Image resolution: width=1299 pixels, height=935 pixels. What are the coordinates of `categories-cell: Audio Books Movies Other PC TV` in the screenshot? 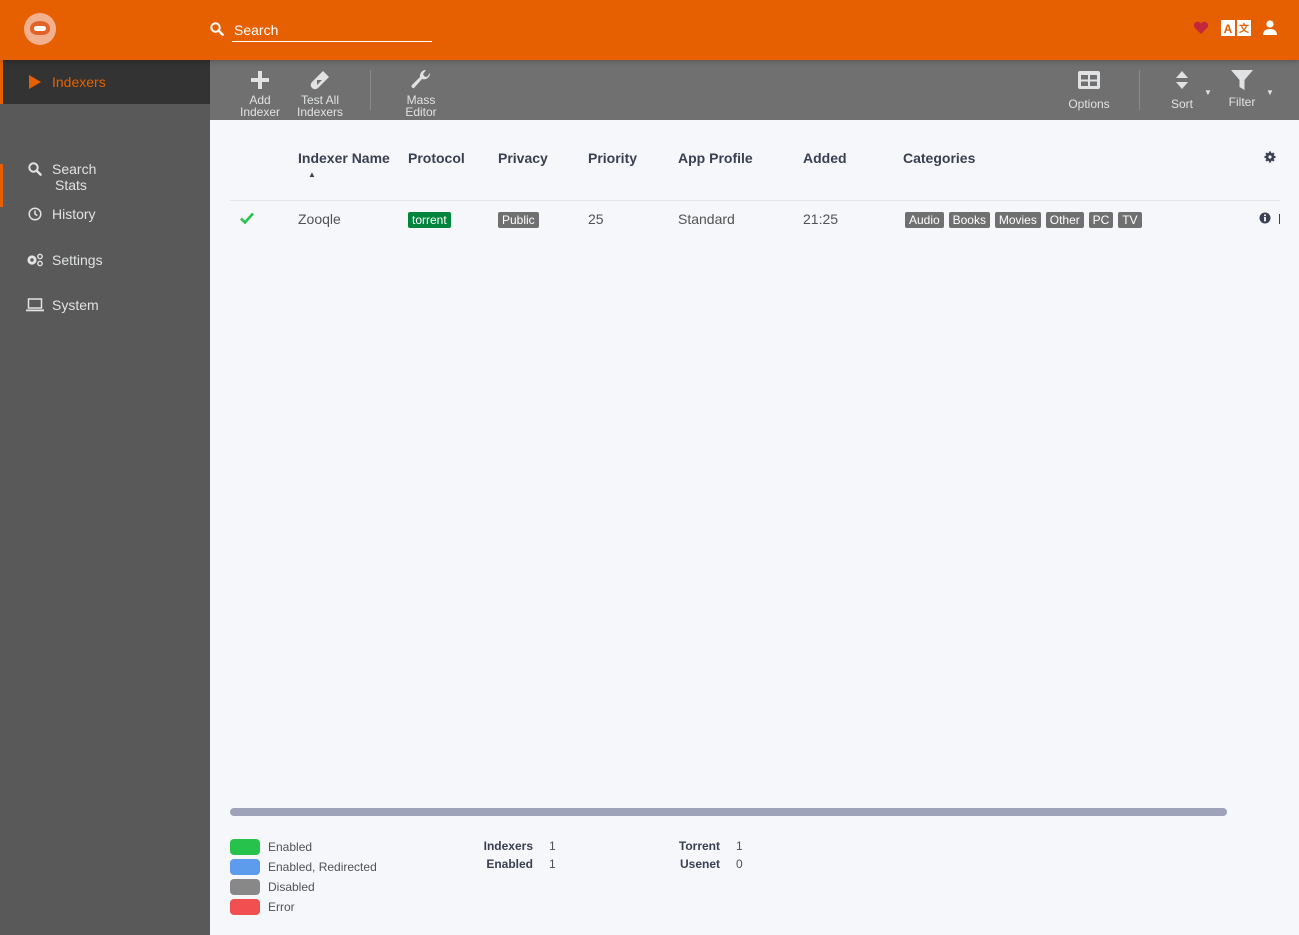 It's located at (1073, 219).